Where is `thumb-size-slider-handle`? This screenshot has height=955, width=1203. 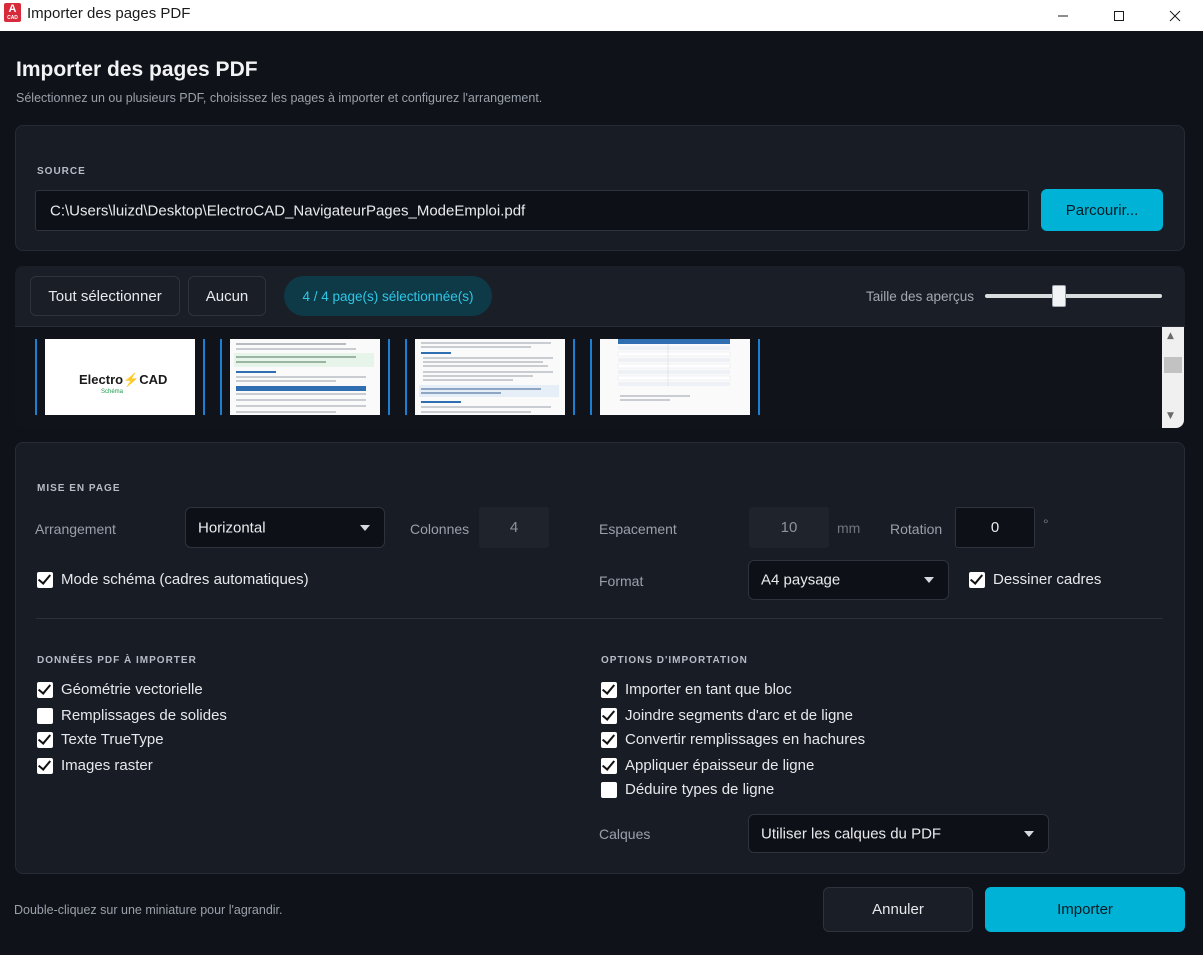
thumb-size-slider-handle is located at coordinates (1059, 296).